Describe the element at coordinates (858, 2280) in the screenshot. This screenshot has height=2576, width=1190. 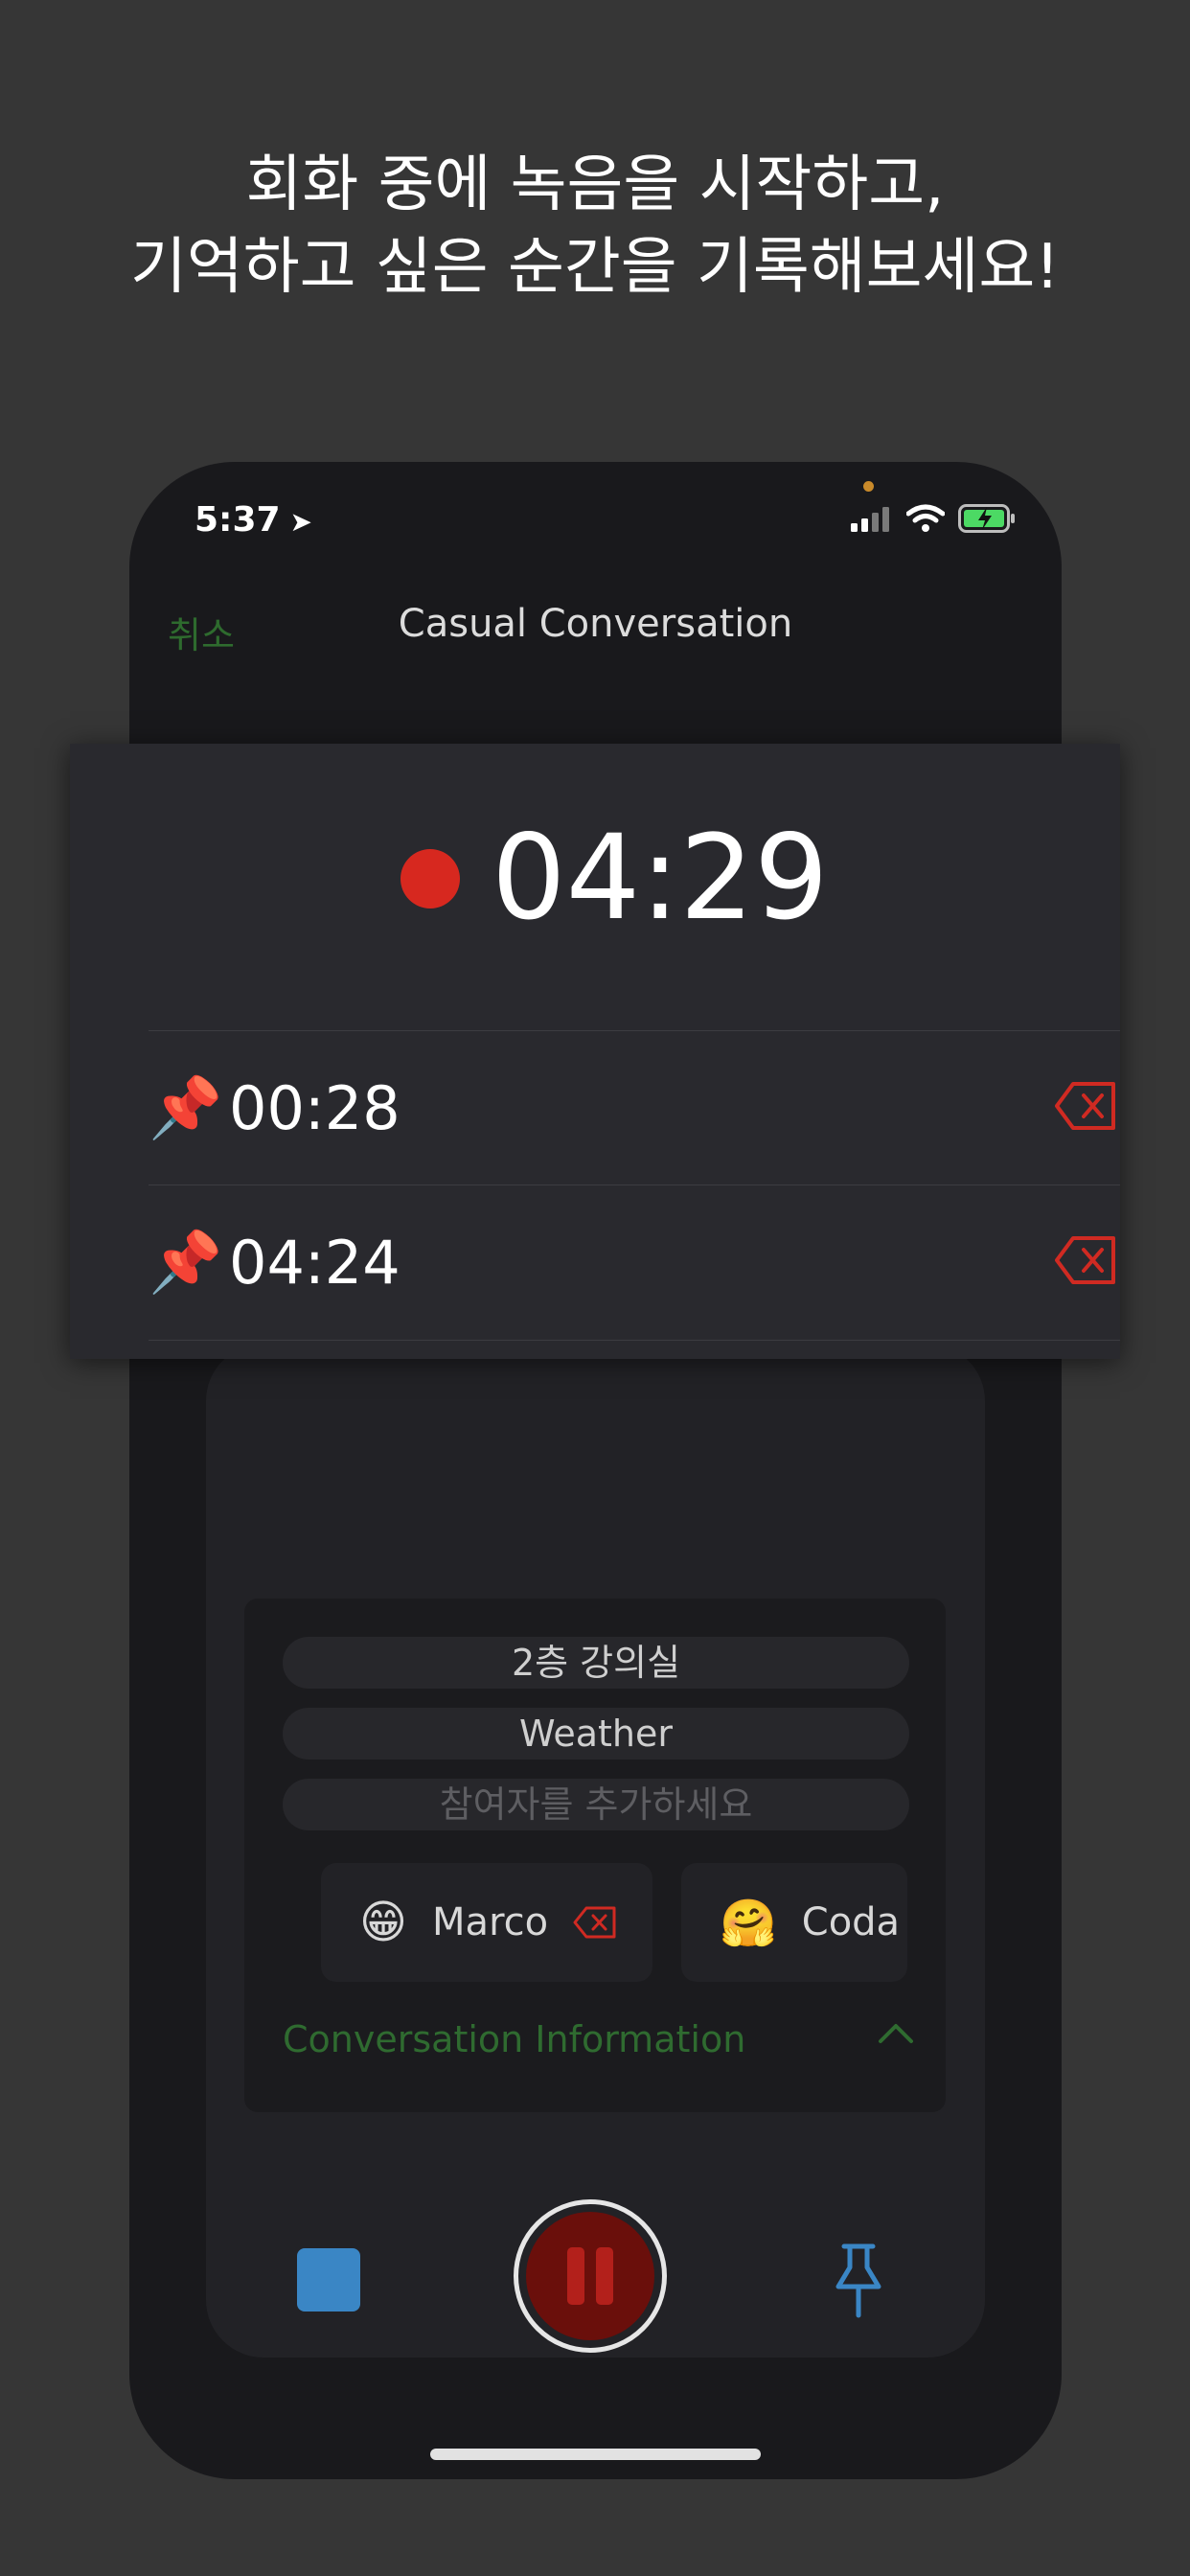
I see `pushpin-icon` at that location.